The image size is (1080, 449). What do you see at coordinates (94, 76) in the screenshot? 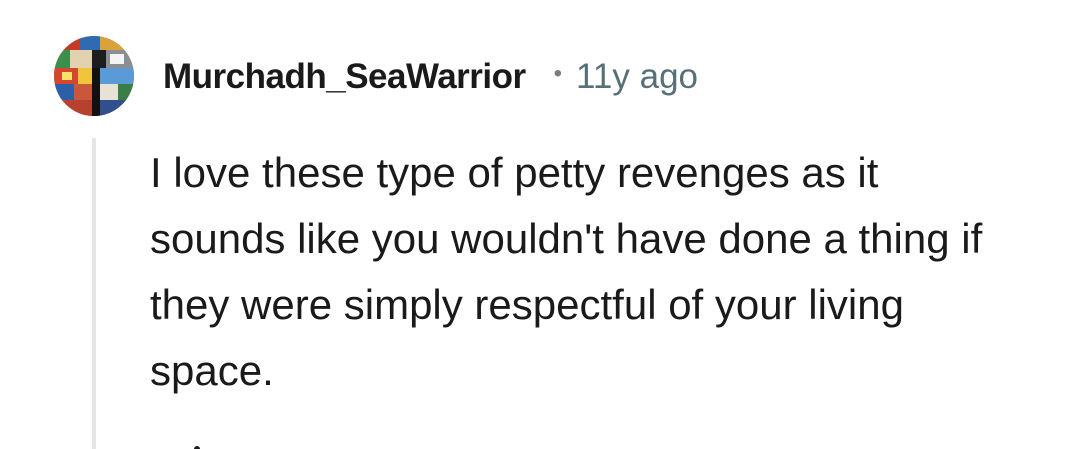
I see `user-avatar-icon` at bounding box center [94, 76].